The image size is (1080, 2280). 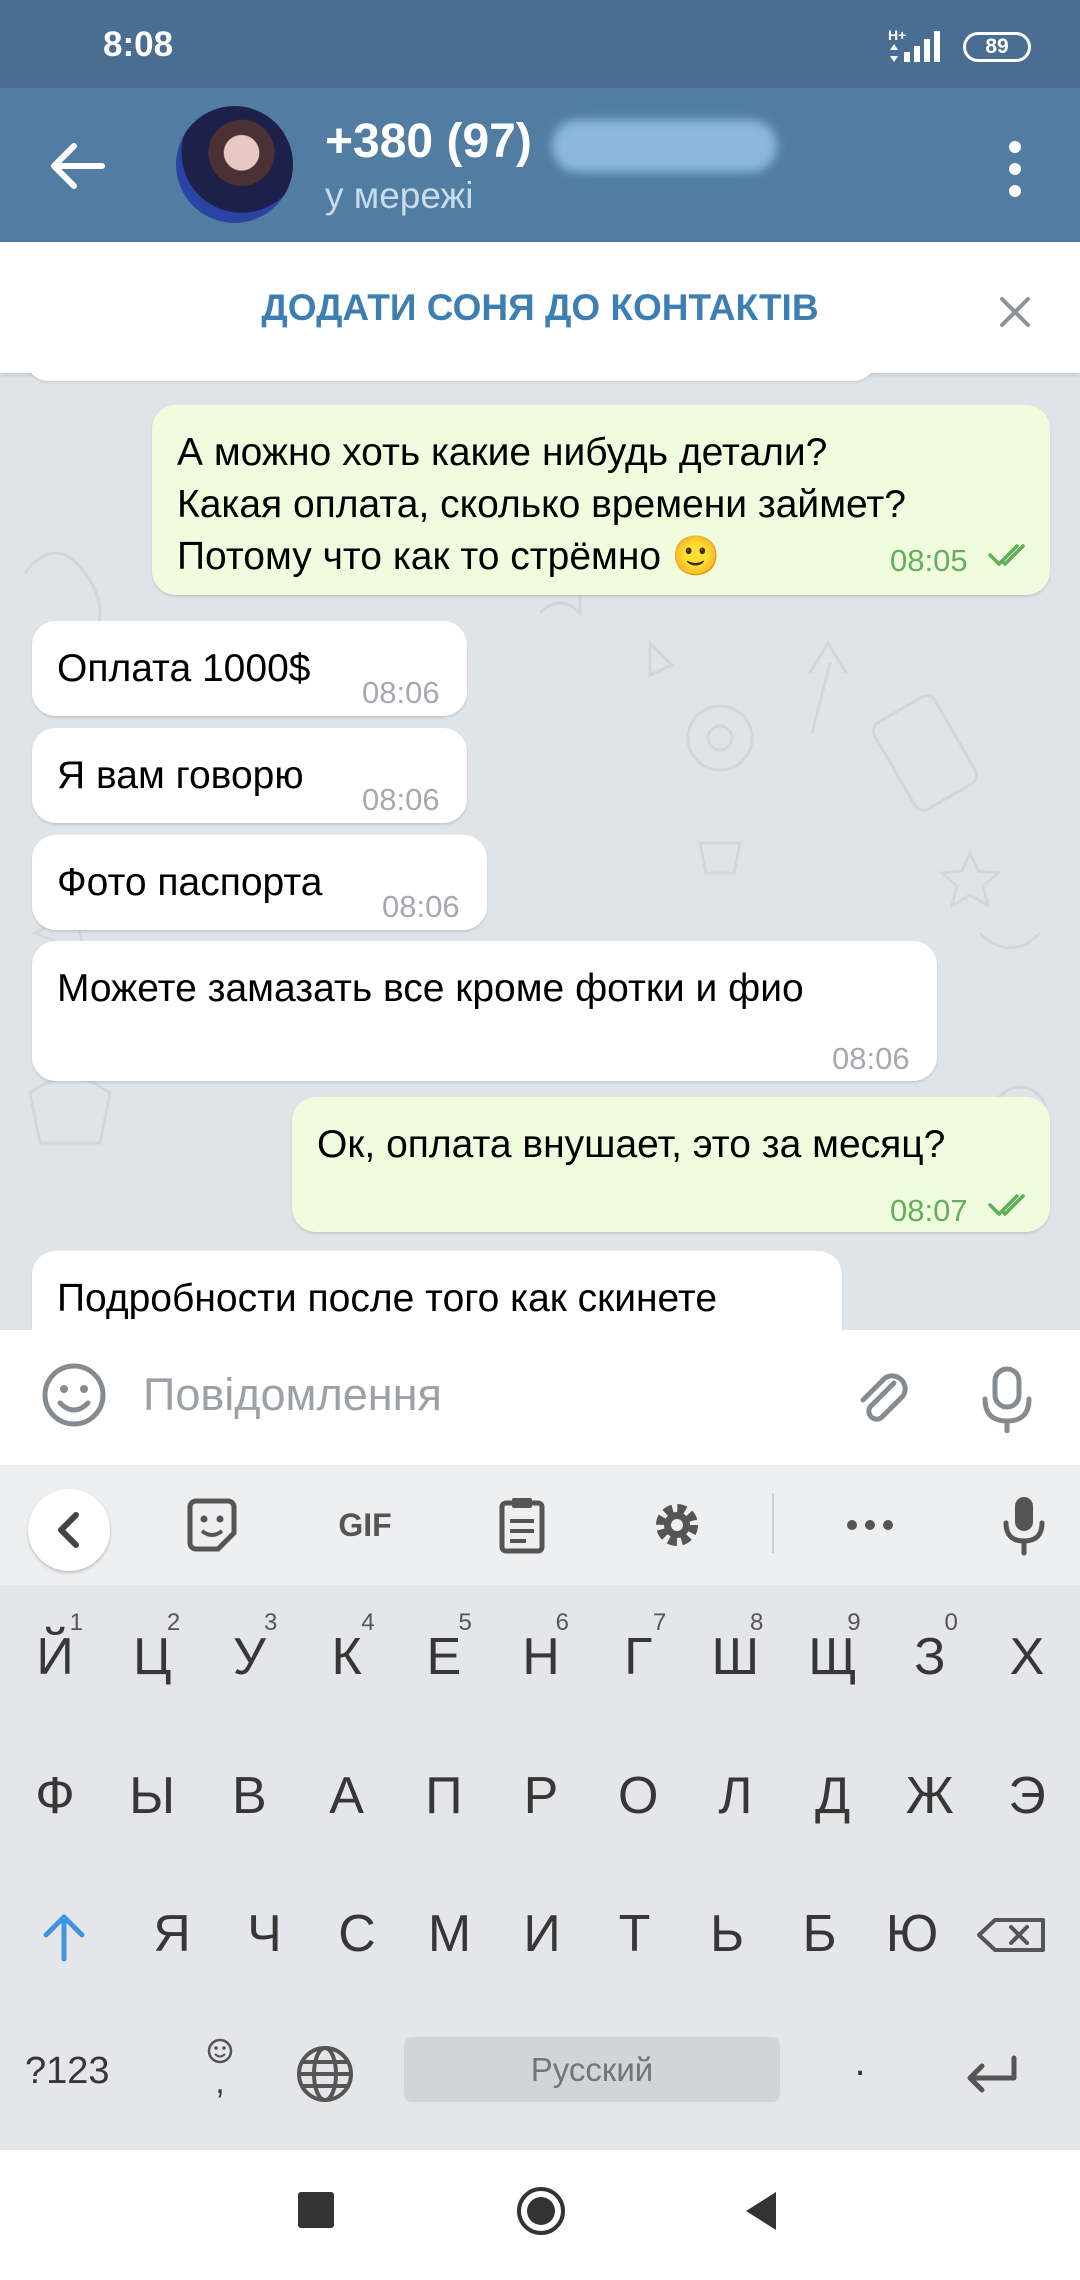 I want to click on home-circle-icon, so click(x=541, y=2211).